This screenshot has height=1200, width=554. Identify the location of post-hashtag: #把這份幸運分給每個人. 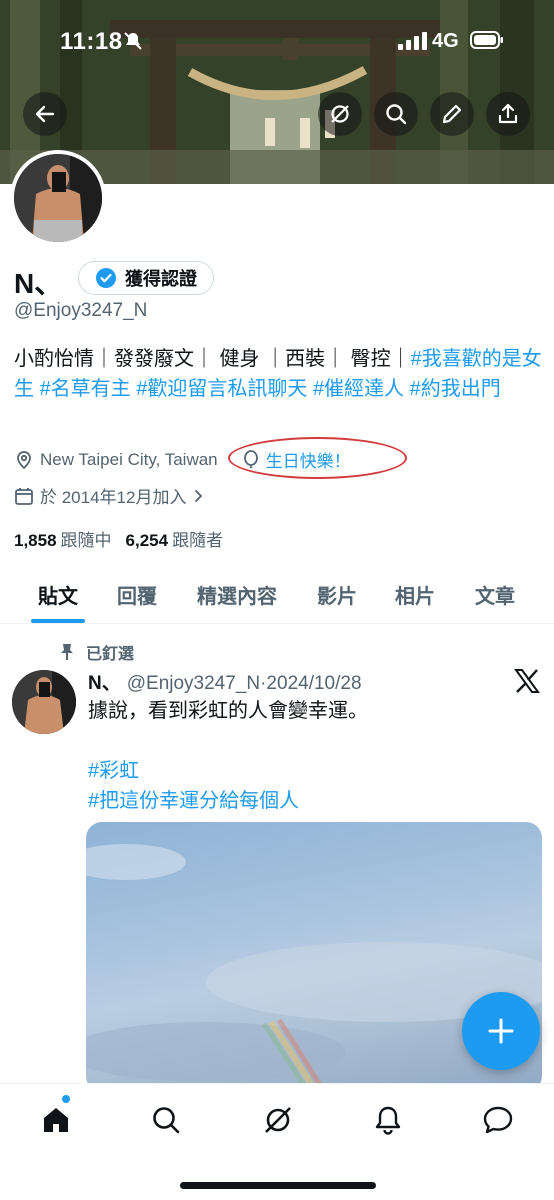
(193, 798).